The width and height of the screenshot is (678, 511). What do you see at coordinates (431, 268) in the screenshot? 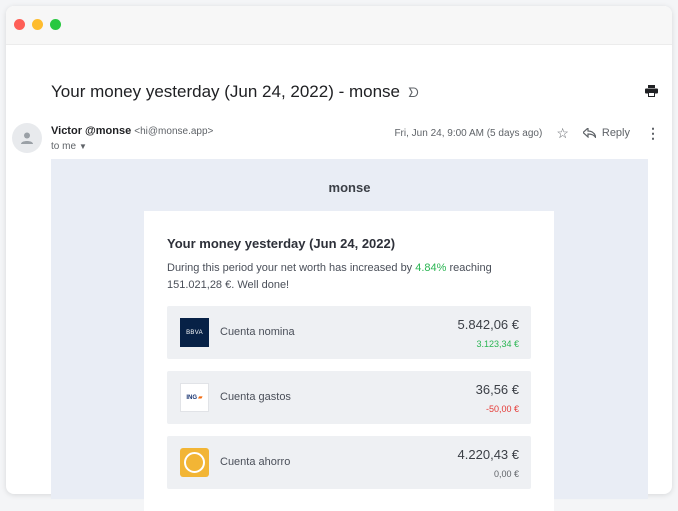
I see `net-worth-change: 4.84%` at bounding box center [431, 268].